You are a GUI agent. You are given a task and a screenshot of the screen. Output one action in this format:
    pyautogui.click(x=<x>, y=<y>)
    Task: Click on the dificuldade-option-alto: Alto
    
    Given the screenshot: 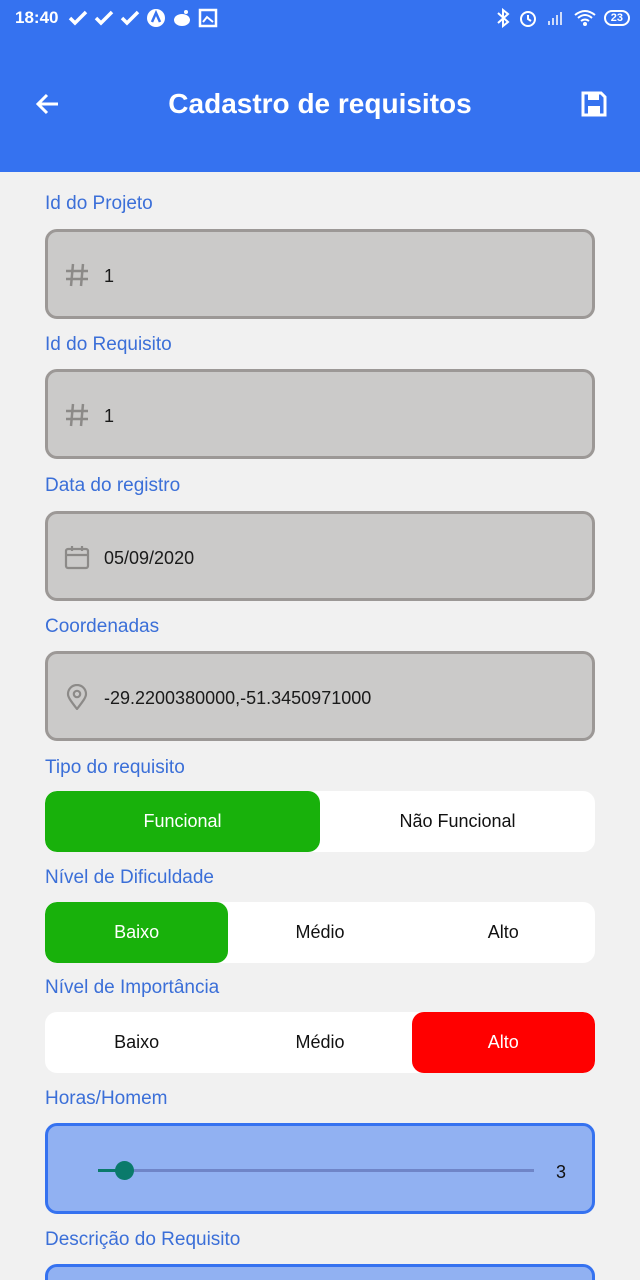 What is the action you would take?
    pyautogui.click(x=503, y=932)
    